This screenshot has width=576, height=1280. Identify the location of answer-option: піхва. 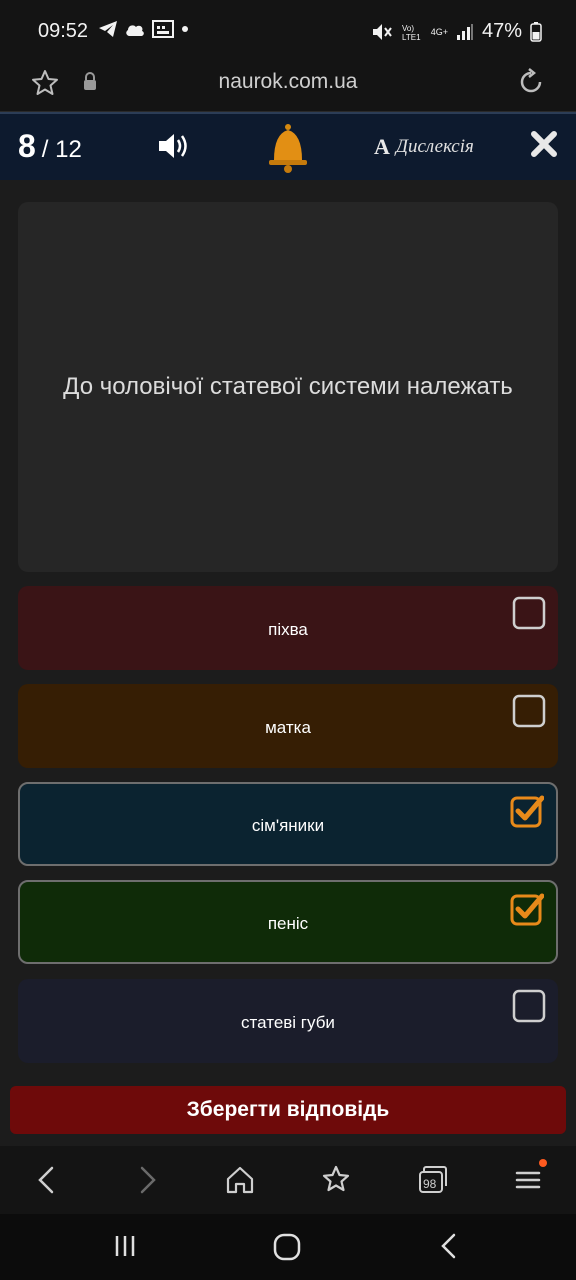
(288, 628).